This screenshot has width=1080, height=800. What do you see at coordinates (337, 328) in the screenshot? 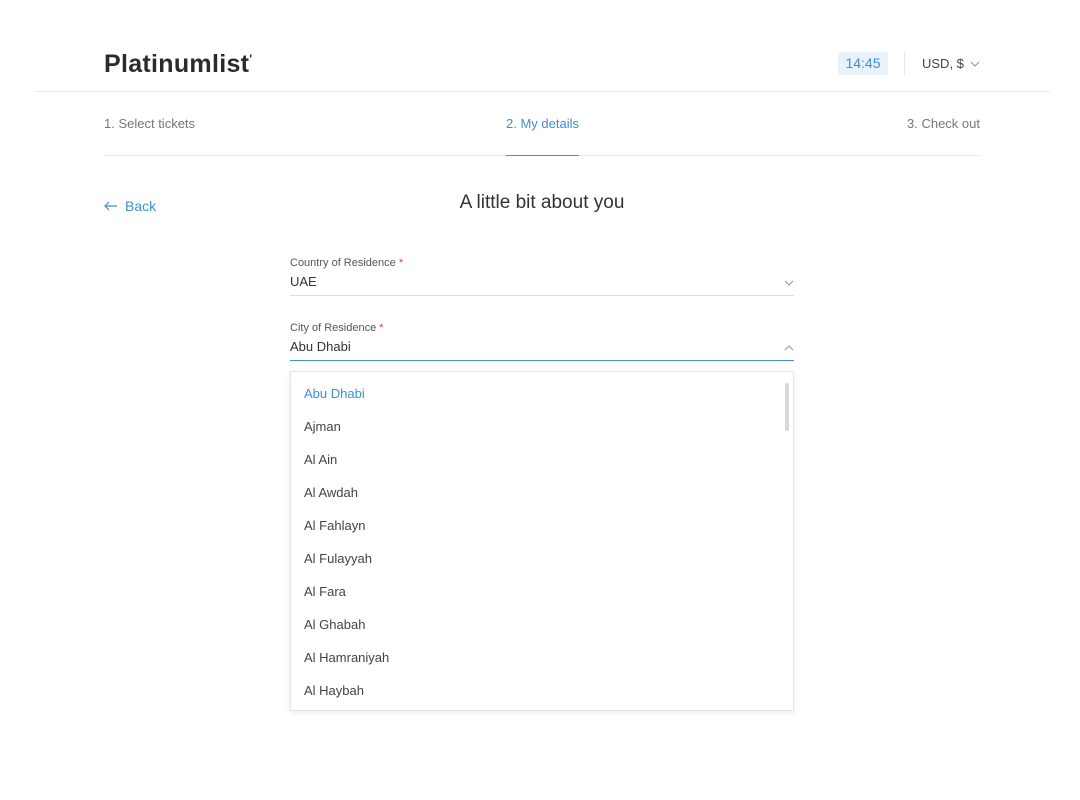
I see `city-label: City of Residence *` at bounding box center [337, 328].